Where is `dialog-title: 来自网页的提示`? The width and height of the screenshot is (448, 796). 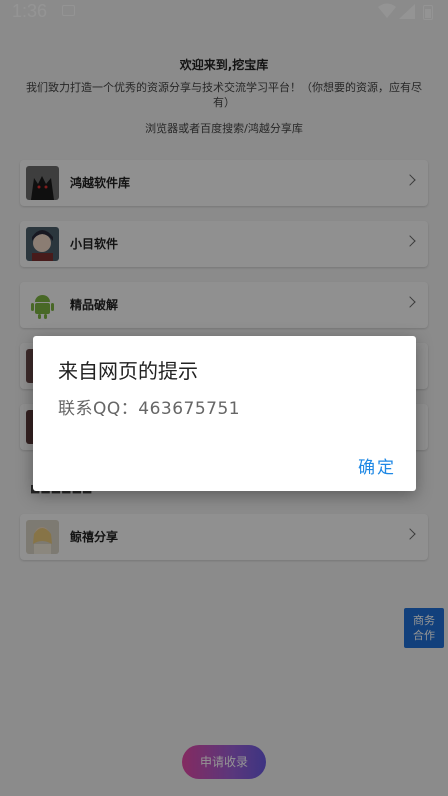
dialog-title: 来自网页的提示 is located at coordinates (128, 371).